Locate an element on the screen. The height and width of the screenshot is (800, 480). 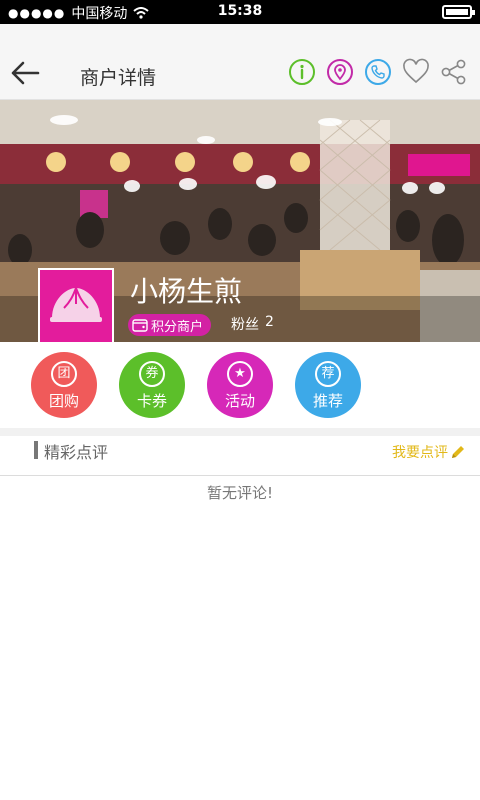
share-icon is located at coordinates (454, 72).